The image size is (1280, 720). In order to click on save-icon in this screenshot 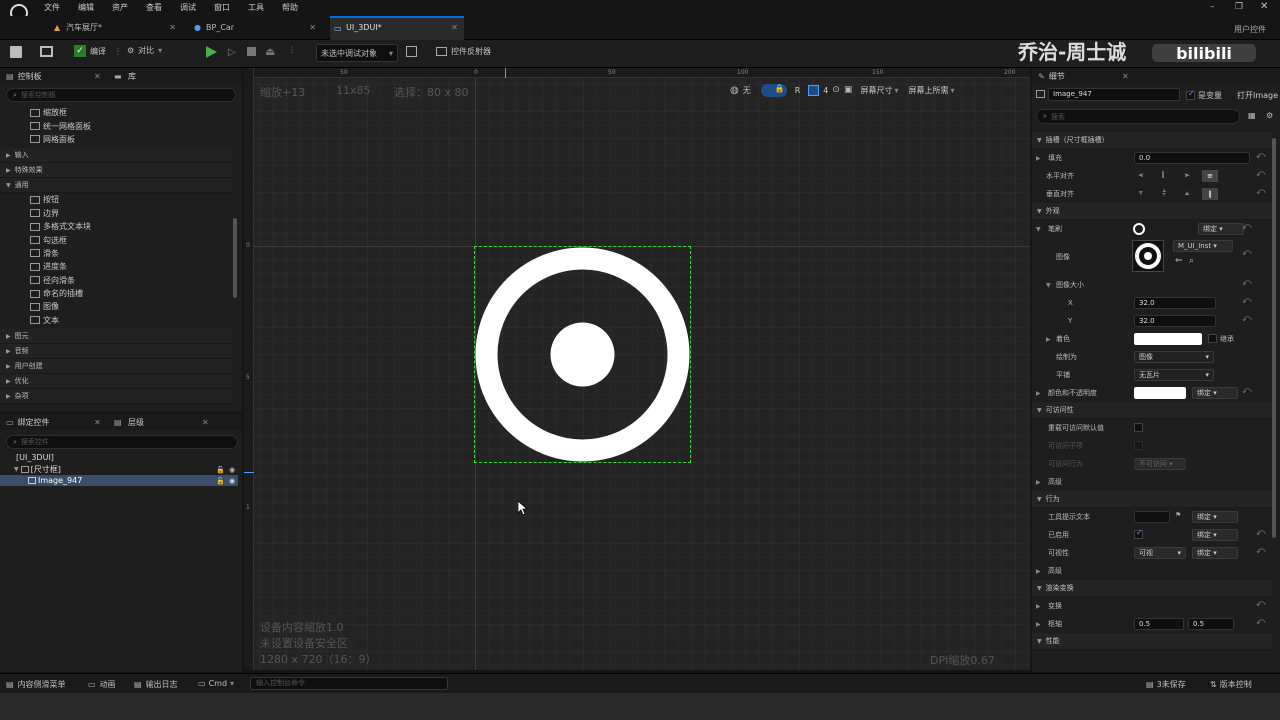, I will do `click(16, 52)`.